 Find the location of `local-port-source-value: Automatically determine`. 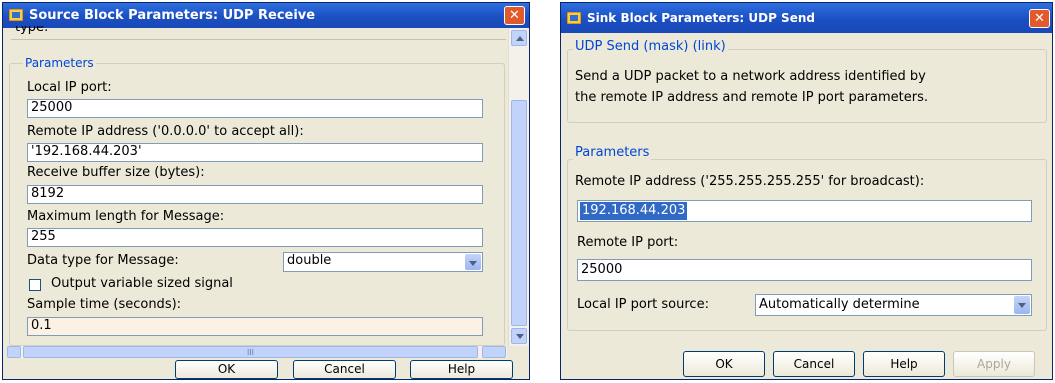

local-port-source-value: Automatically determine is located at coordinates (839, 304).